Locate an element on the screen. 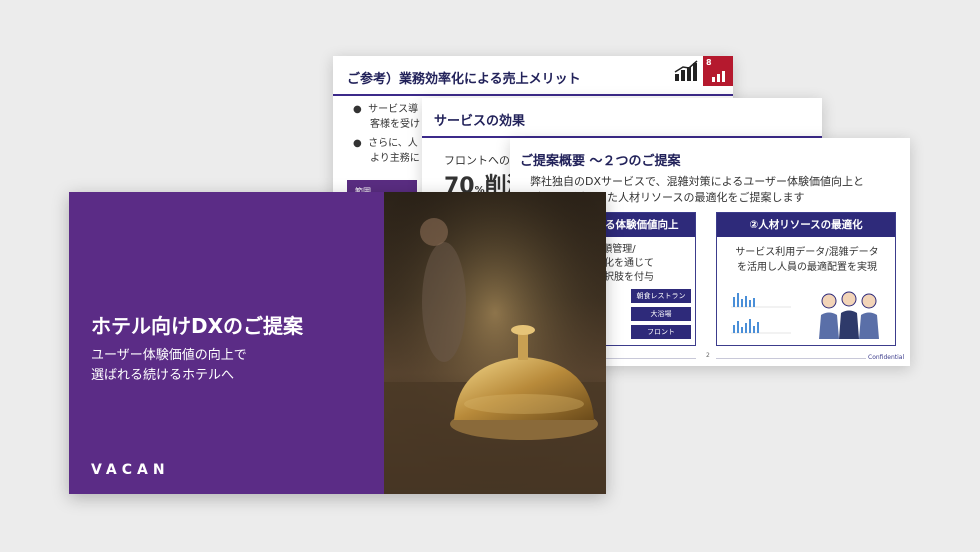  bullet-text: 客様を受け is located at coordinates (395, 124).